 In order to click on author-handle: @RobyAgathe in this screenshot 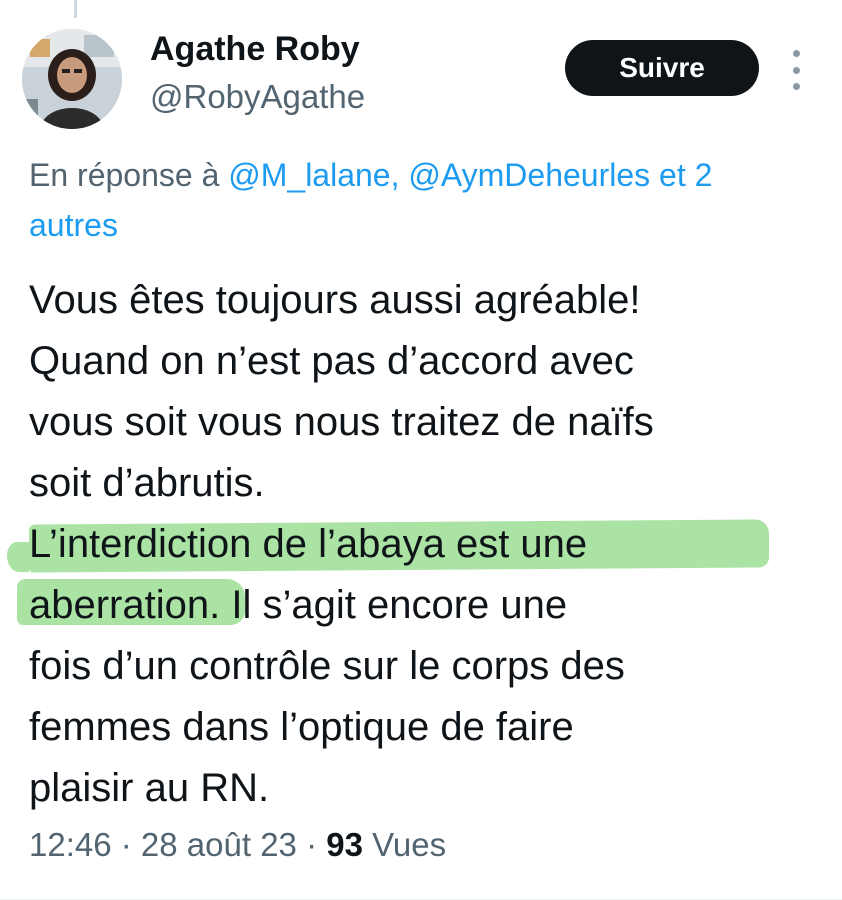, I will do `click(257, 97)`.